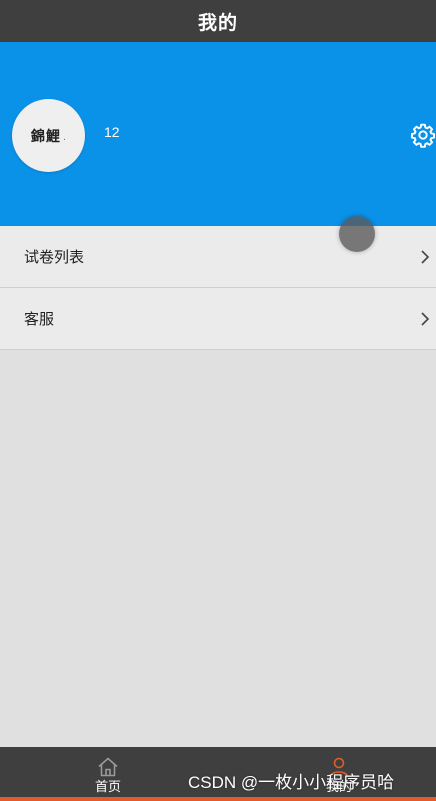  I want to click on menu-item-label: 客服, so click(39, 319).